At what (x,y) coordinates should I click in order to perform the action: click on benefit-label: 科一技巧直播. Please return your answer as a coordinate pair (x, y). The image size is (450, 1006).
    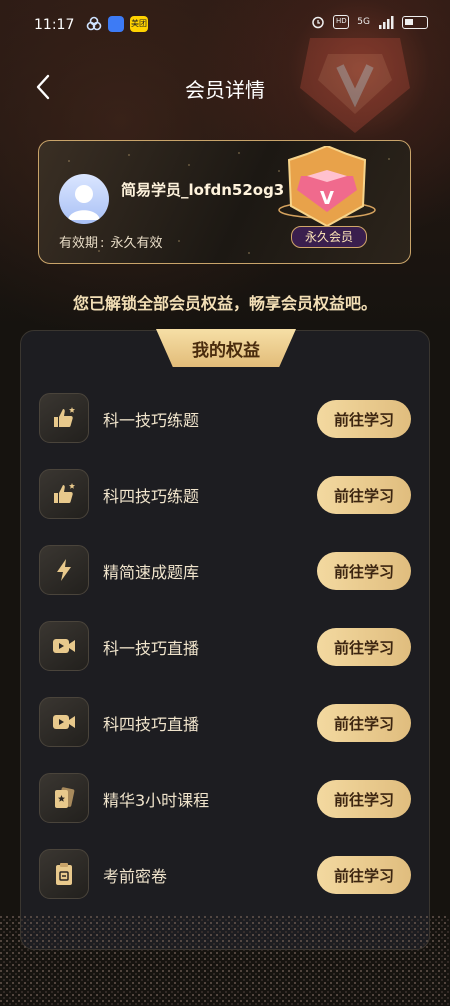
    Looking at the image, I should click on (151, 648).